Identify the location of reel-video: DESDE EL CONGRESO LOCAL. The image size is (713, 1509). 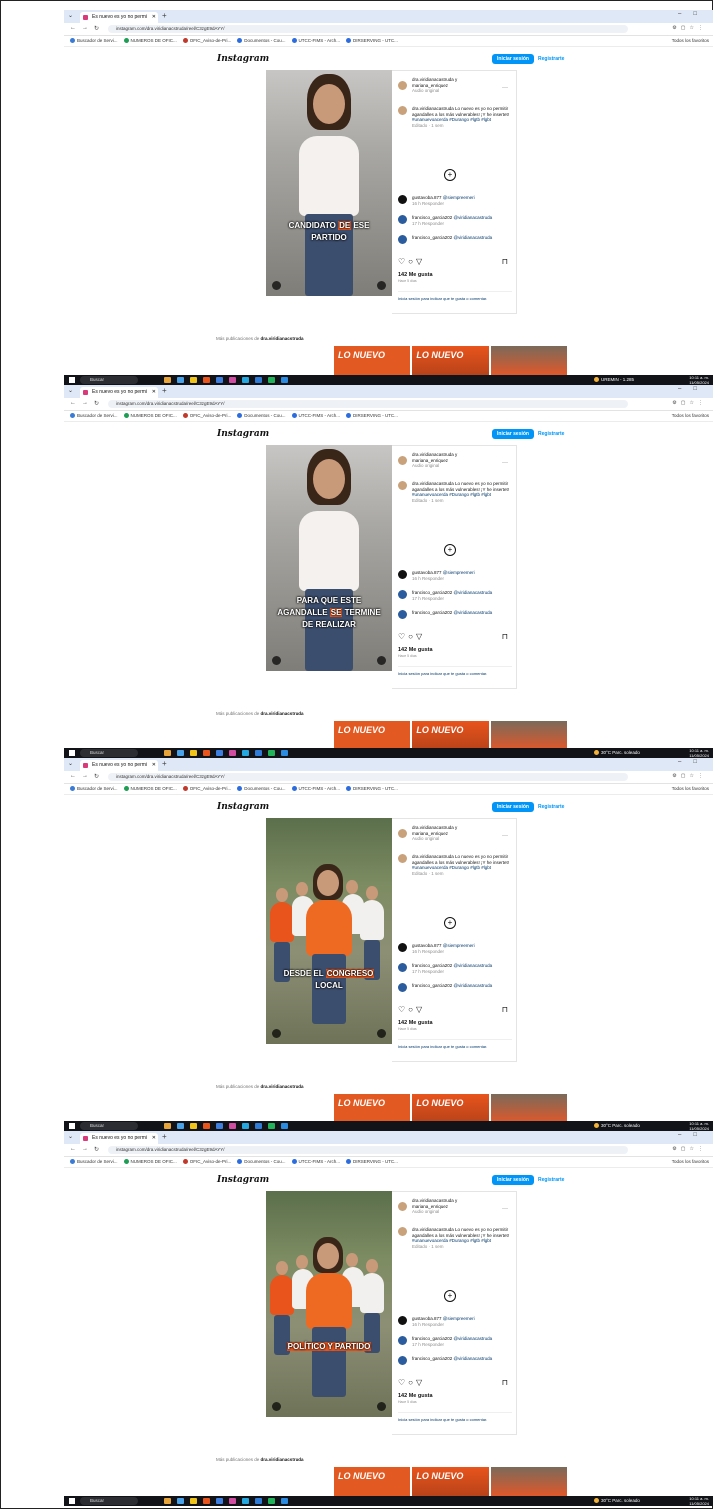
(329, 931).